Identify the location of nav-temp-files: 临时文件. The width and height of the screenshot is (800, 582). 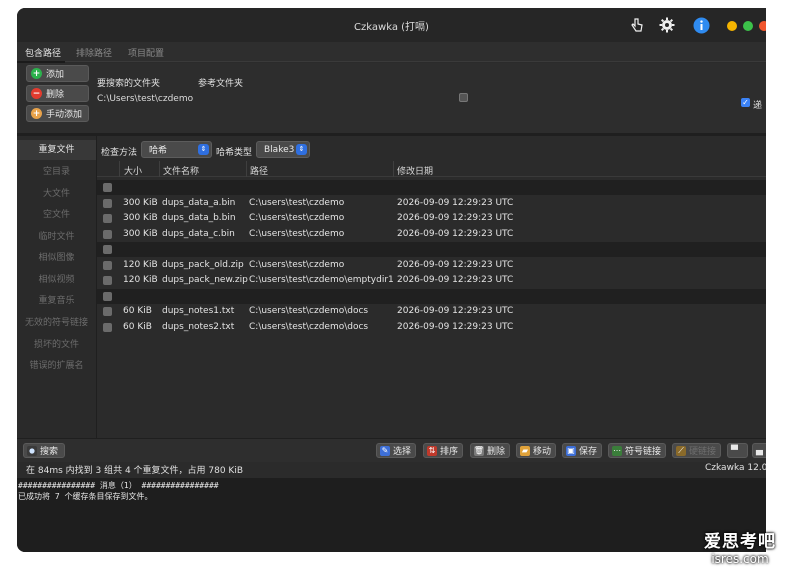
(56, 237).